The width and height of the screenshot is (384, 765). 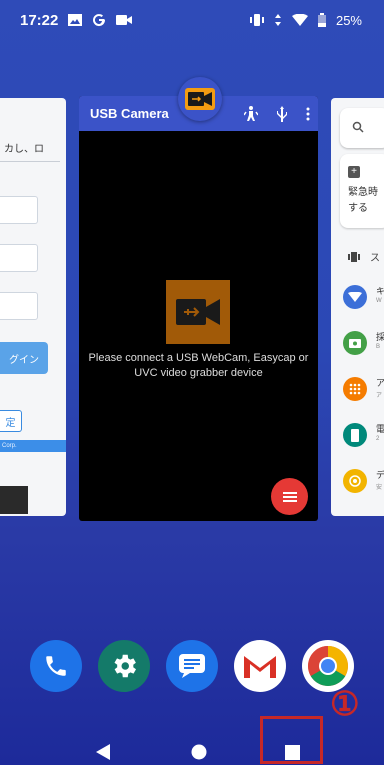 I want to click on image-icon, so click(x=75, y=20).